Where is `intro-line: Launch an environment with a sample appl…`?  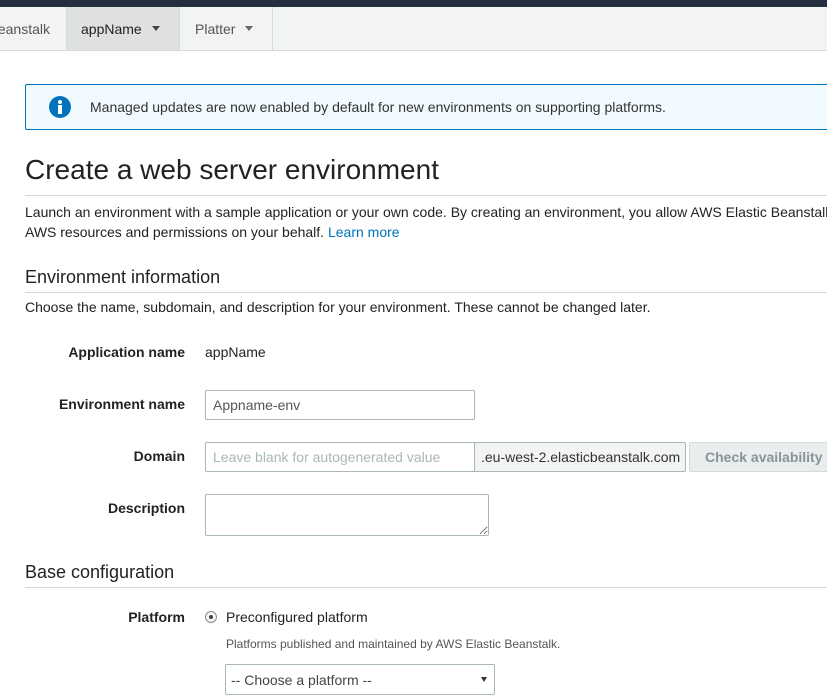
intro-line: Launch an environment with a sample appl… is located at coordinates (426, 212).